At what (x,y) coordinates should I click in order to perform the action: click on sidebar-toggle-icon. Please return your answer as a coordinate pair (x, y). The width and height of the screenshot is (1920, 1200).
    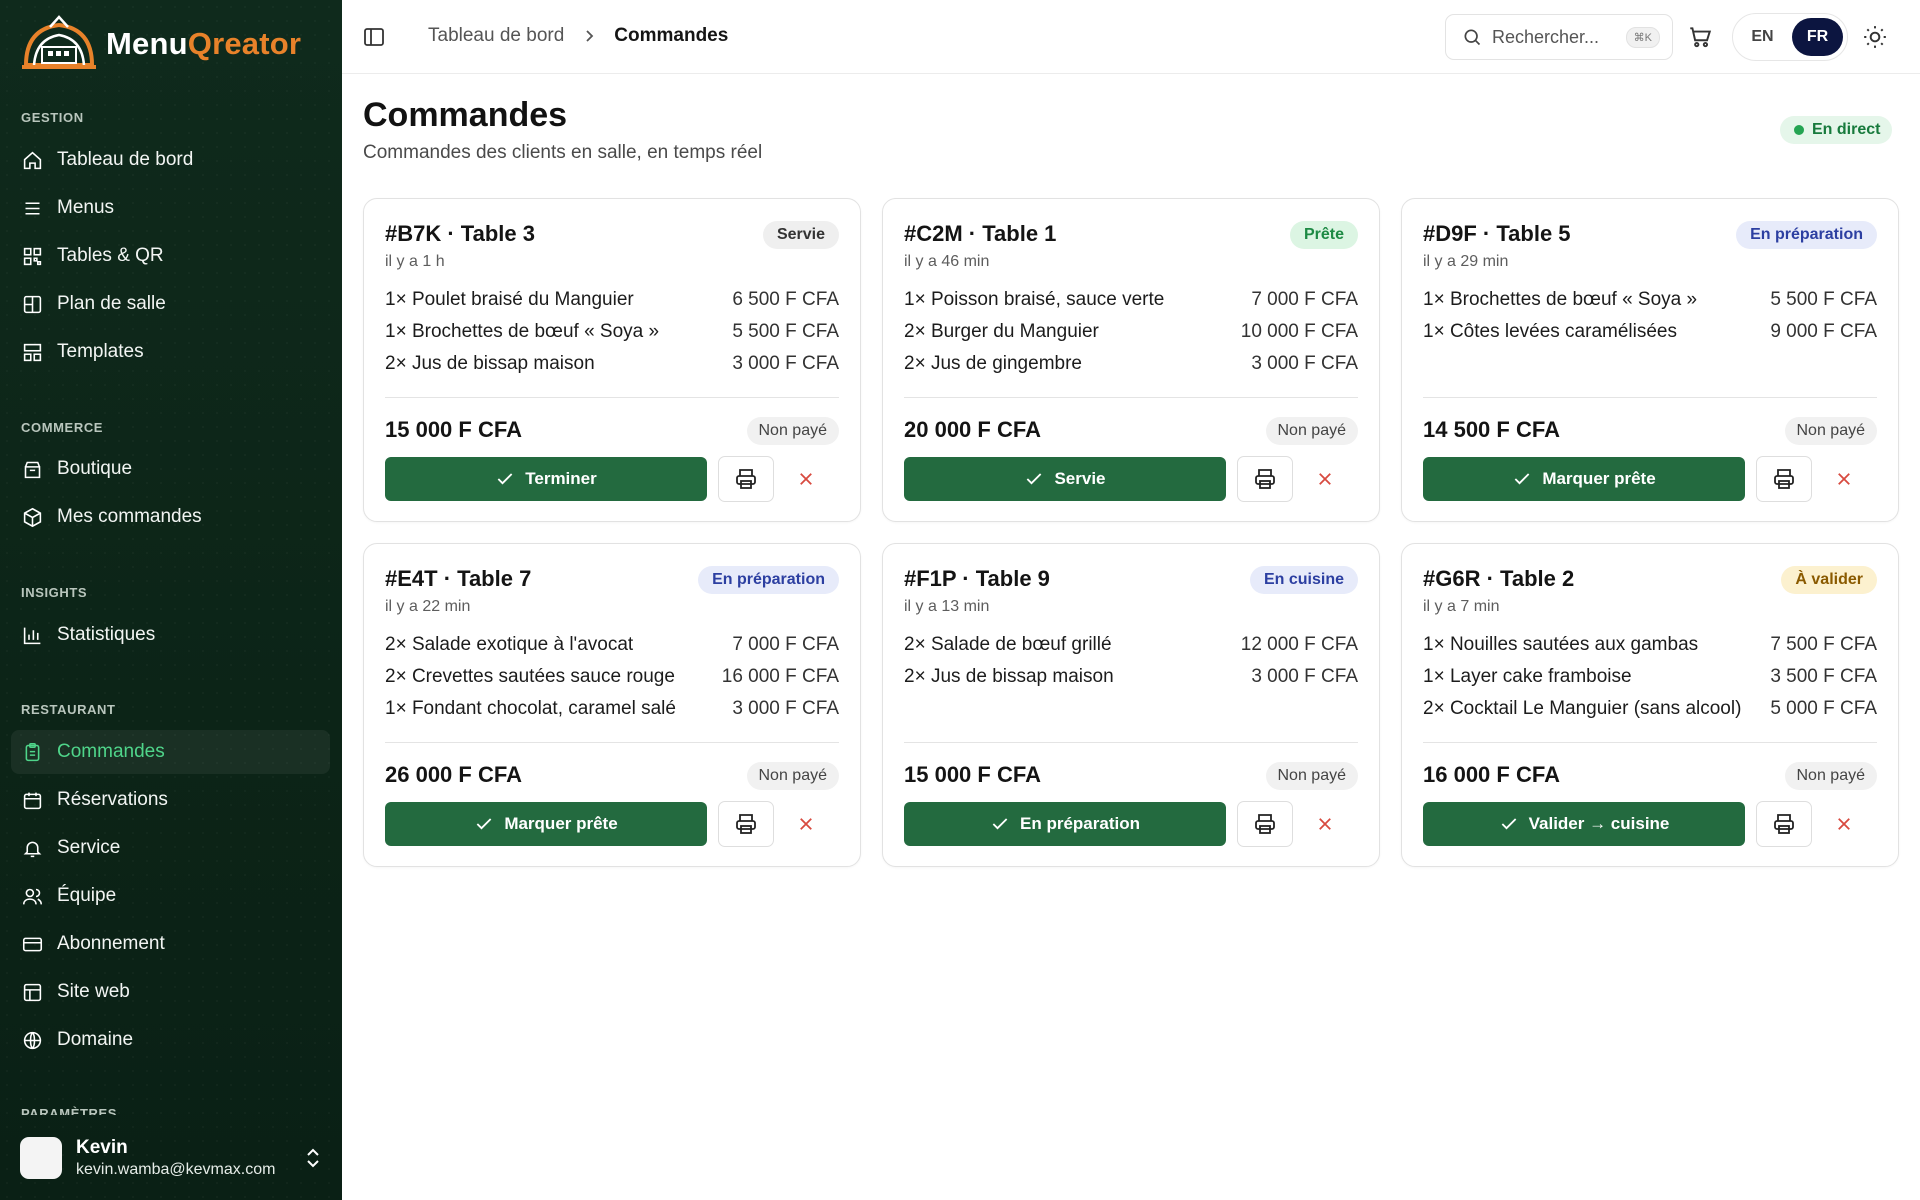
    Looking at the image, I should click on (374, 37).